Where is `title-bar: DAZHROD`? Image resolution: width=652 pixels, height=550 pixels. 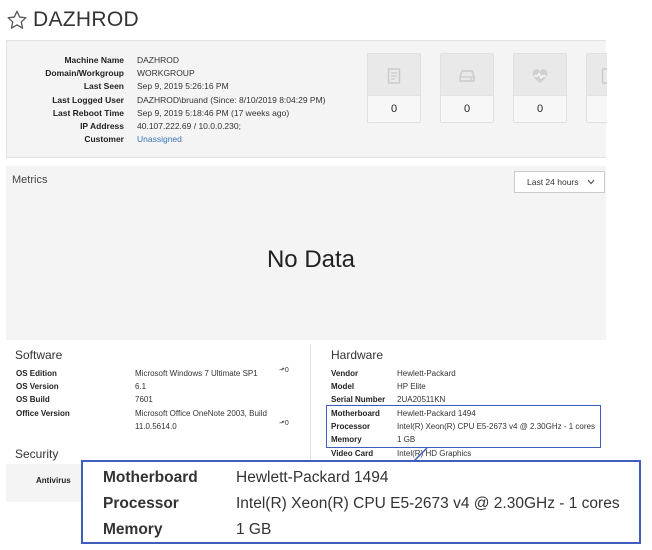 title-bar: DAZHROD is located at coordinates (72, 20).